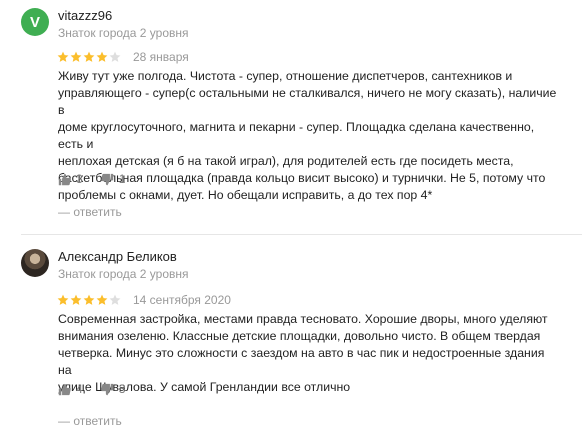  I want to click on author-name: vitazzz96, so click(85, 15).